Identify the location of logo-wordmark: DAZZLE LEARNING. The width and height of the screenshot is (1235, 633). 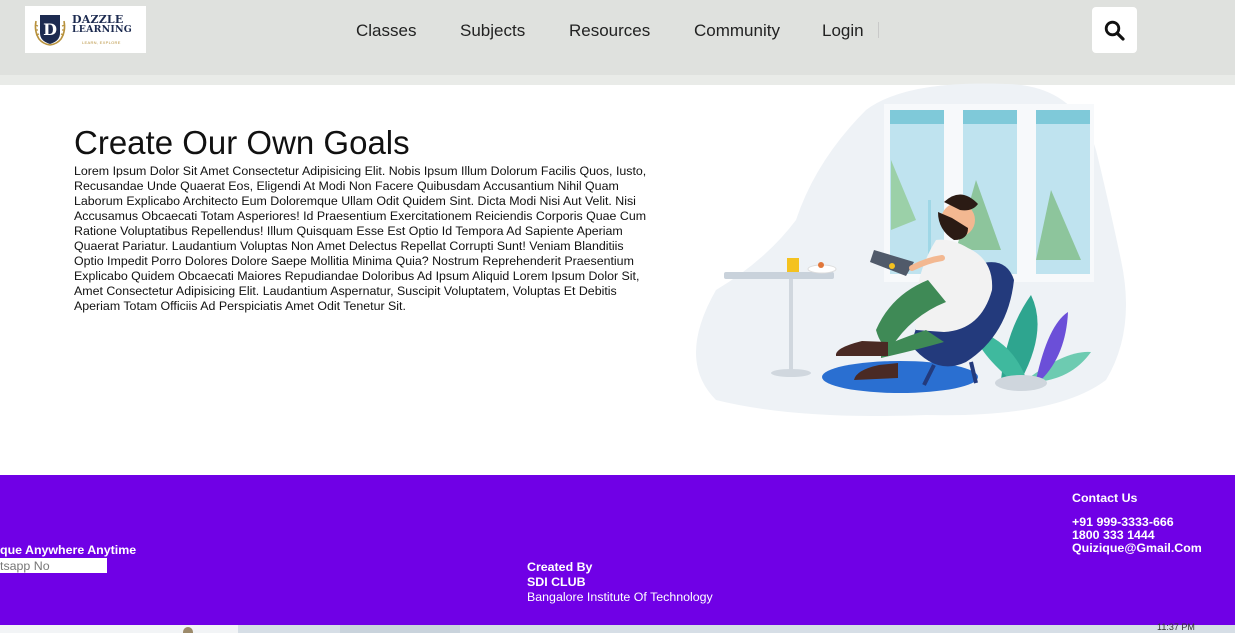
(107, 24).